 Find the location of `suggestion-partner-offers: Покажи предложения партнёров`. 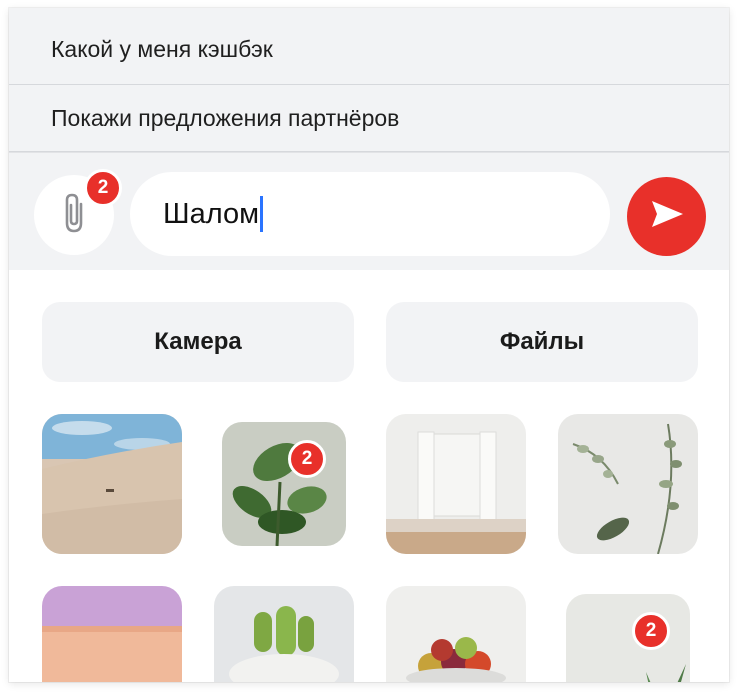

suggestion-partner-offers: Покажи предложения партнёров is located at coordinates (369, 118).